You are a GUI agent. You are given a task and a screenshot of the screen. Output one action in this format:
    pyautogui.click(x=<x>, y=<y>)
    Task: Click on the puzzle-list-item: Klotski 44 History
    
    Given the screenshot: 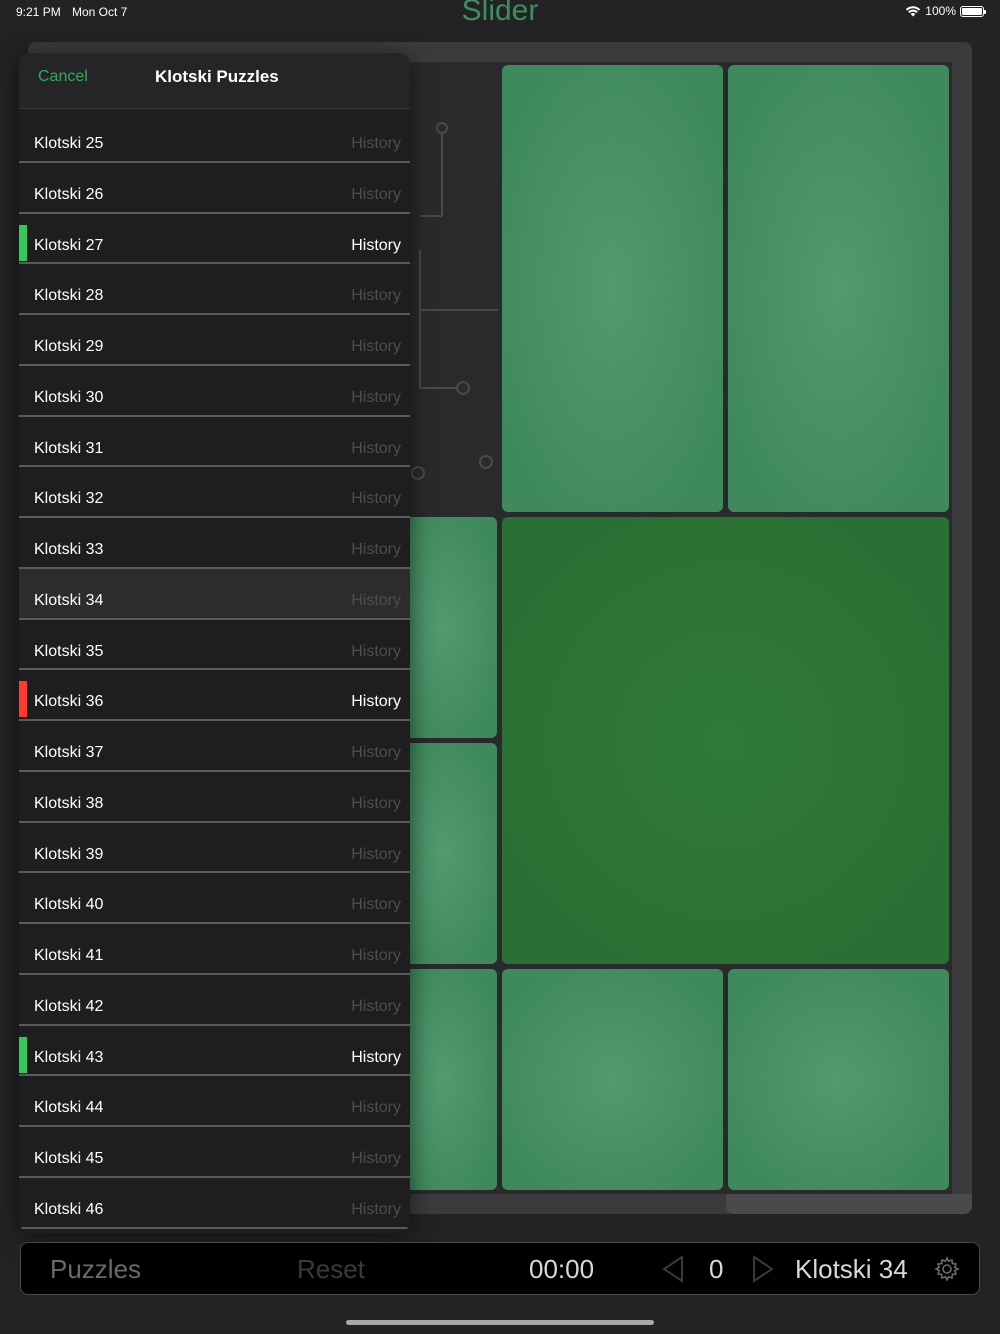 What is the action you would take?
    pyautogui.click(x=214, y=1101)
    